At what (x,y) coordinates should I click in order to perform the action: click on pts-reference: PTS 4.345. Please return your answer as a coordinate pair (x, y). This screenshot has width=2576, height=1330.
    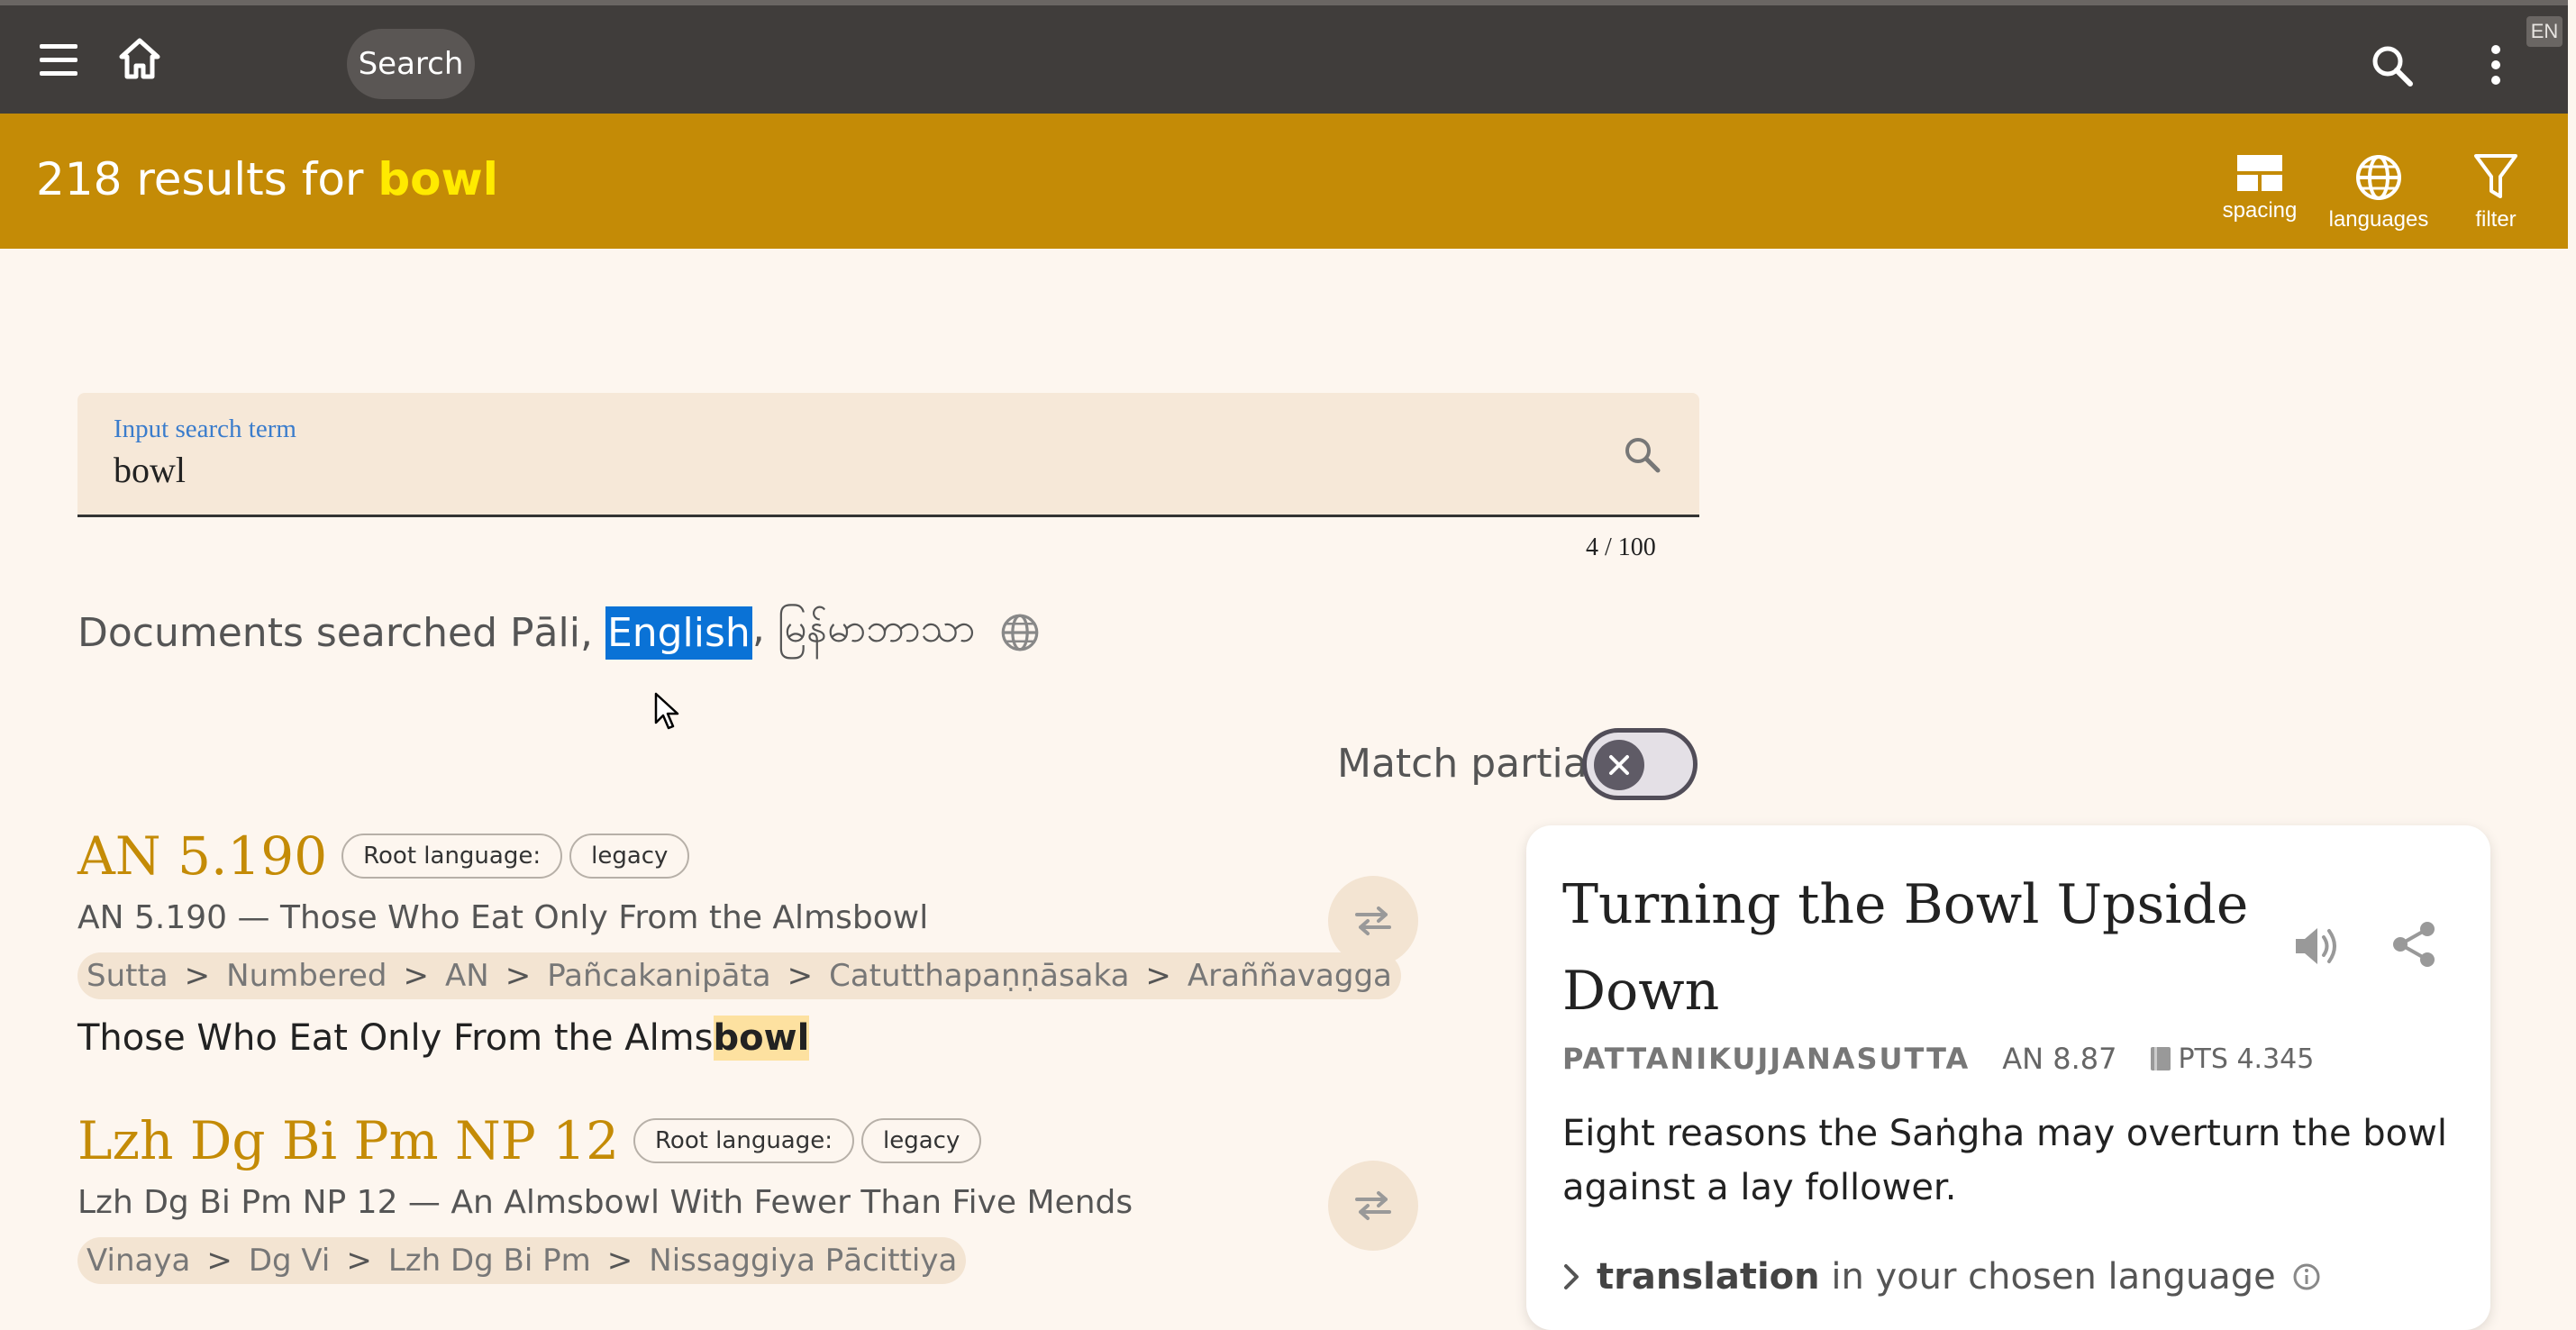
    Looking at the image, I should click on (2231, 1059).